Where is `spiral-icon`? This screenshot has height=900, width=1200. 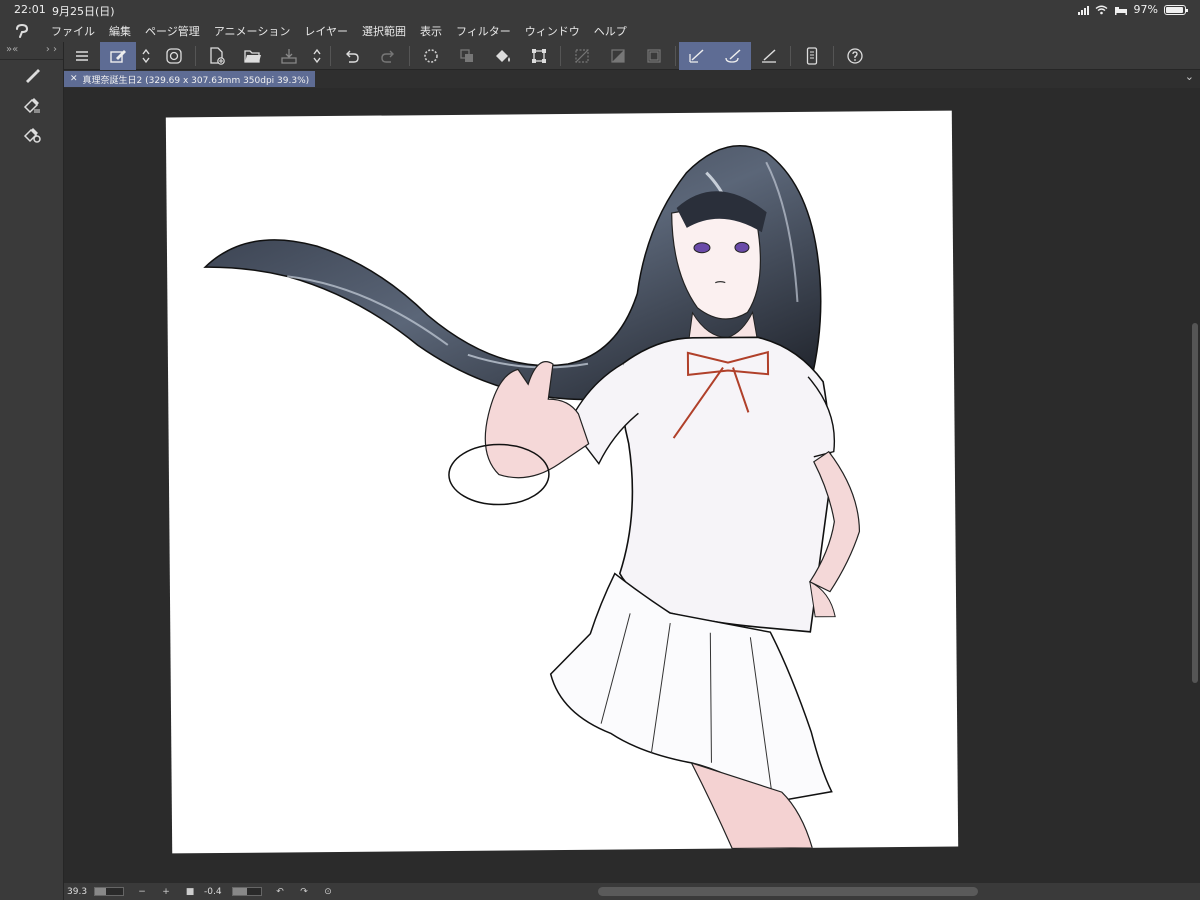 spiral-icon is located at coordinates (174, 55).